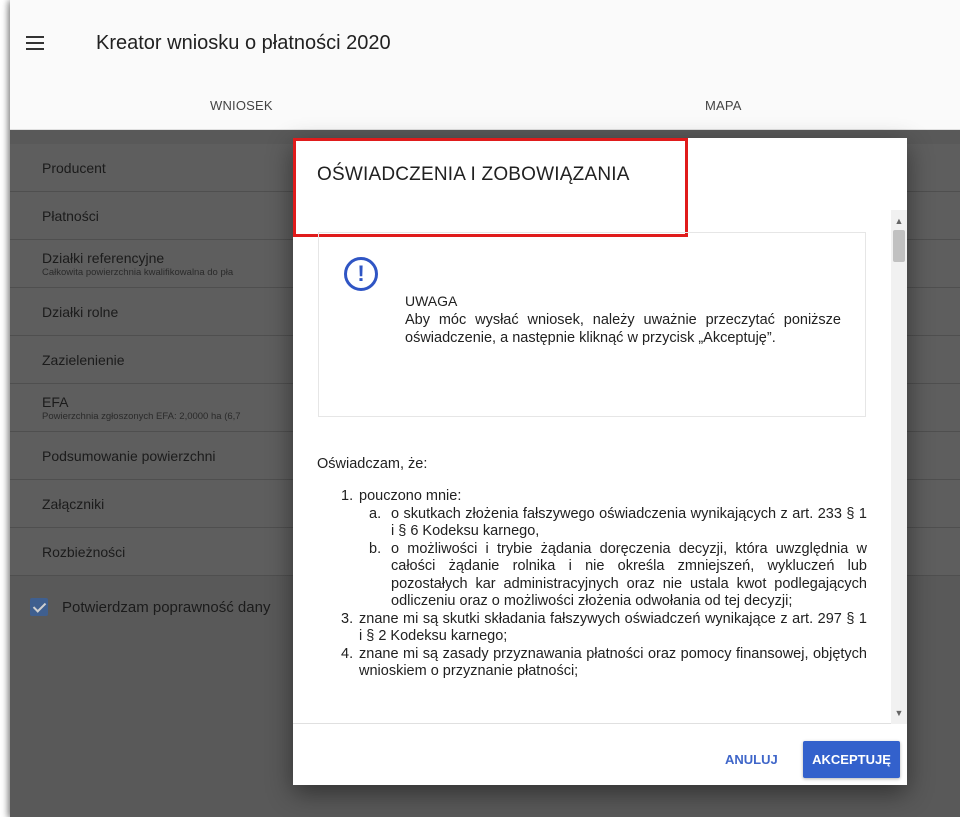 This screenshot has height=817, width=960. I want to click on confirm-label: Potwierdzam poprawność dany, so click(166, 607).